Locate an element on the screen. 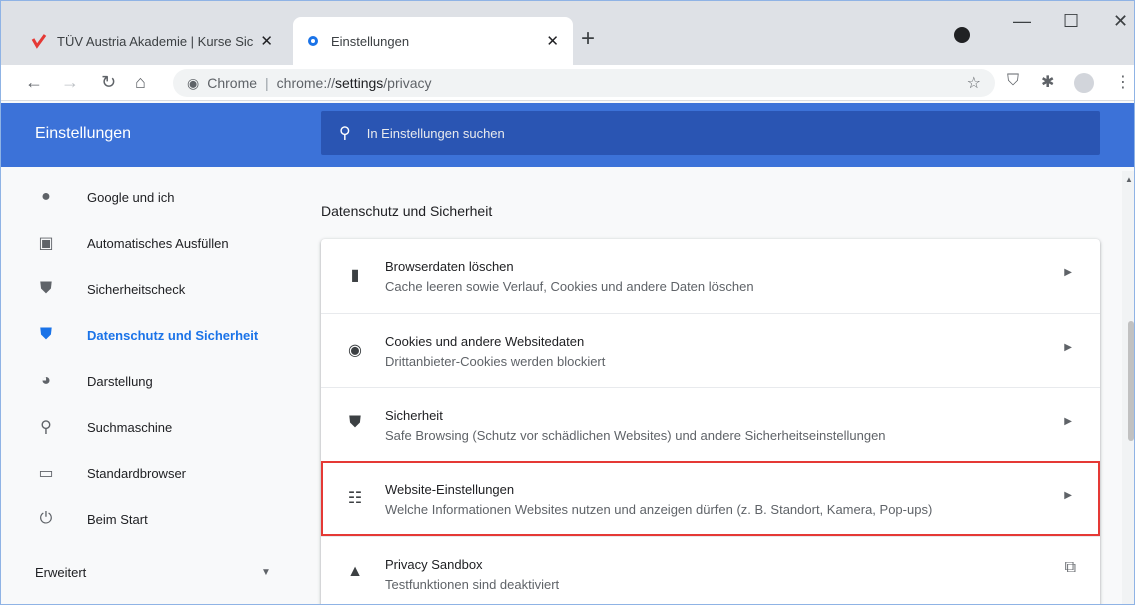 The height and width of the screenshot is (605, 1135). sidebar-item-label: Sicherheitscheck is located at coordinates (136, 289).